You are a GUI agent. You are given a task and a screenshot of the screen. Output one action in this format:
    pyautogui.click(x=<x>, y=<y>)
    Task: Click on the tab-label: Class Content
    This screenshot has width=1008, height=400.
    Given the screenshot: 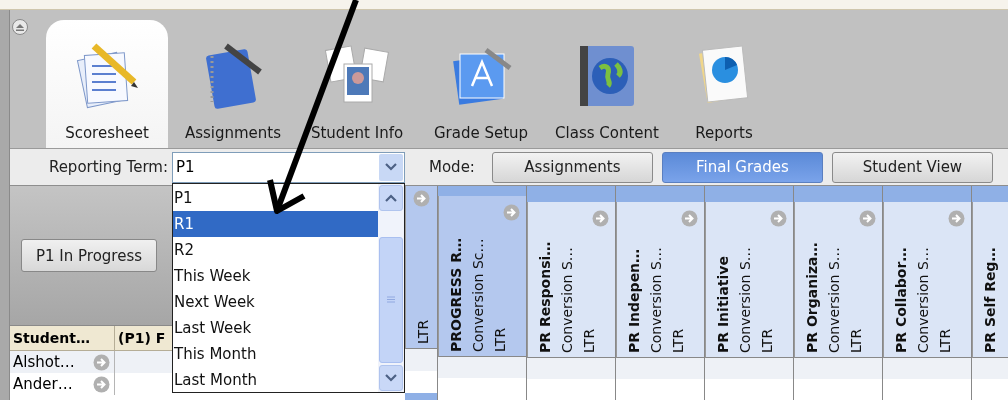 What is the action you would take?
    pyautogui.click(x=607, y=133)
    